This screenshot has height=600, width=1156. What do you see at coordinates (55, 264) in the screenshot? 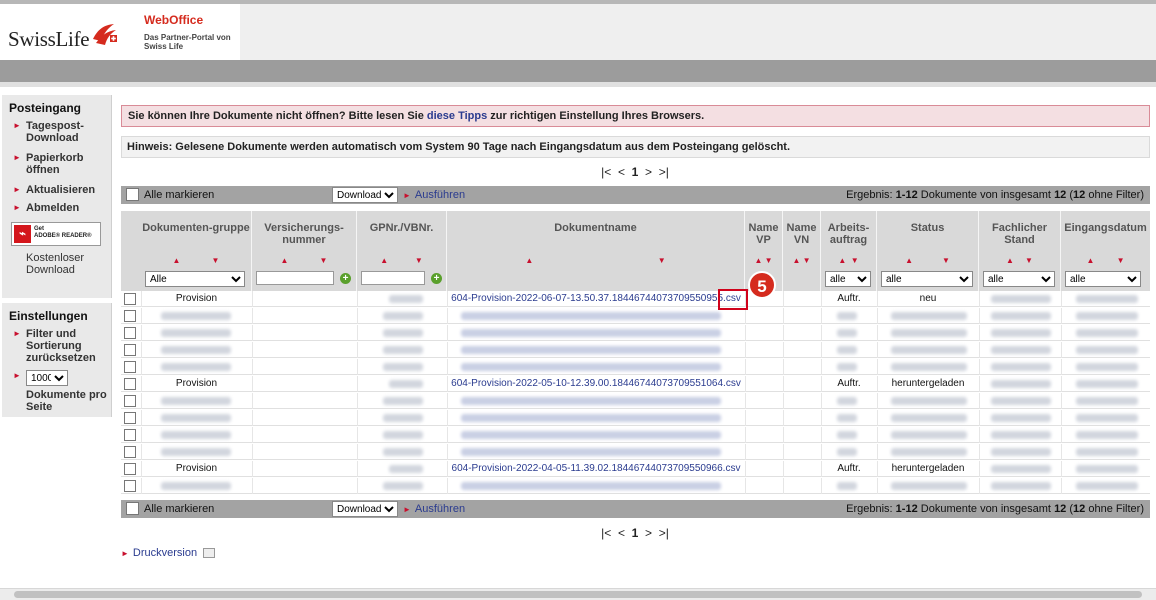
I see `kostenlos-download-label: Kostenloser Download` at bounding box center [55, 264].